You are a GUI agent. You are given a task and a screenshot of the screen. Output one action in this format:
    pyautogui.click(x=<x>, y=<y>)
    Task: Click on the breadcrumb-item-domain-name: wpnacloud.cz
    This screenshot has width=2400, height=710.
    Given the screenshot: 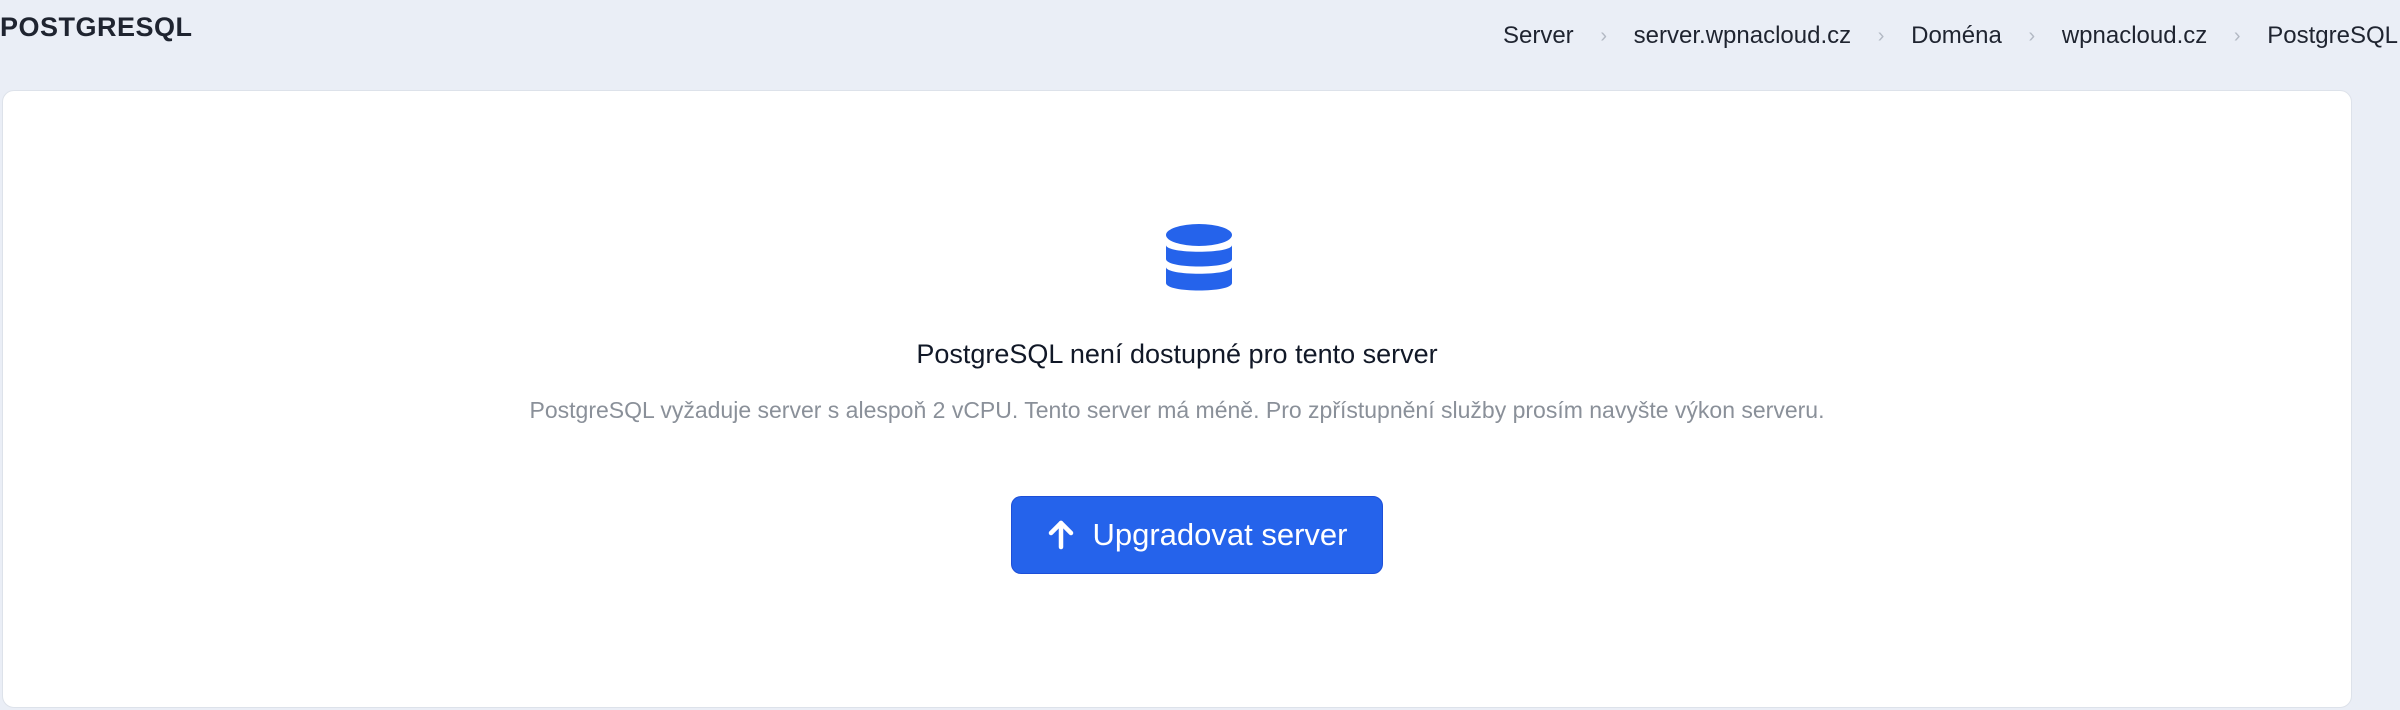 What is the action you would take?
    pyautogui.click(x=2134, y=36)
    